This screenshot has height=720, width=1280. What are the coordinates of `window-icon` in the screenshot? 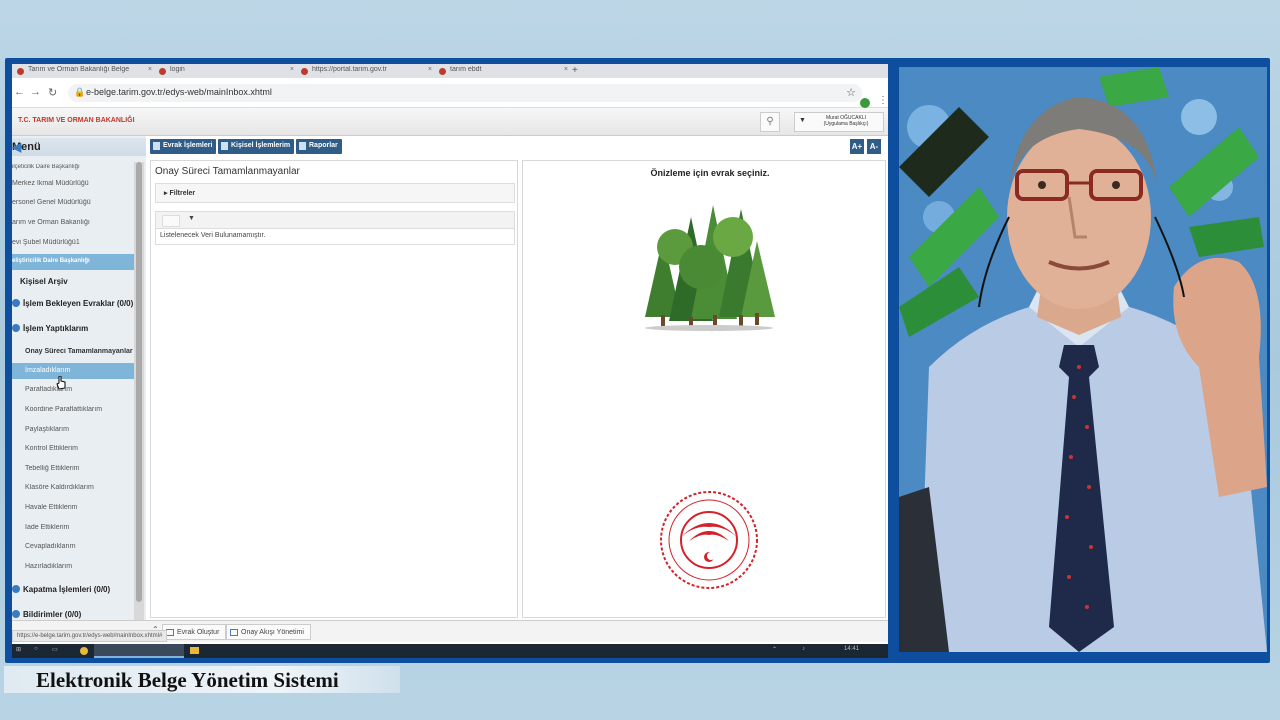 It's located at (234, 632).